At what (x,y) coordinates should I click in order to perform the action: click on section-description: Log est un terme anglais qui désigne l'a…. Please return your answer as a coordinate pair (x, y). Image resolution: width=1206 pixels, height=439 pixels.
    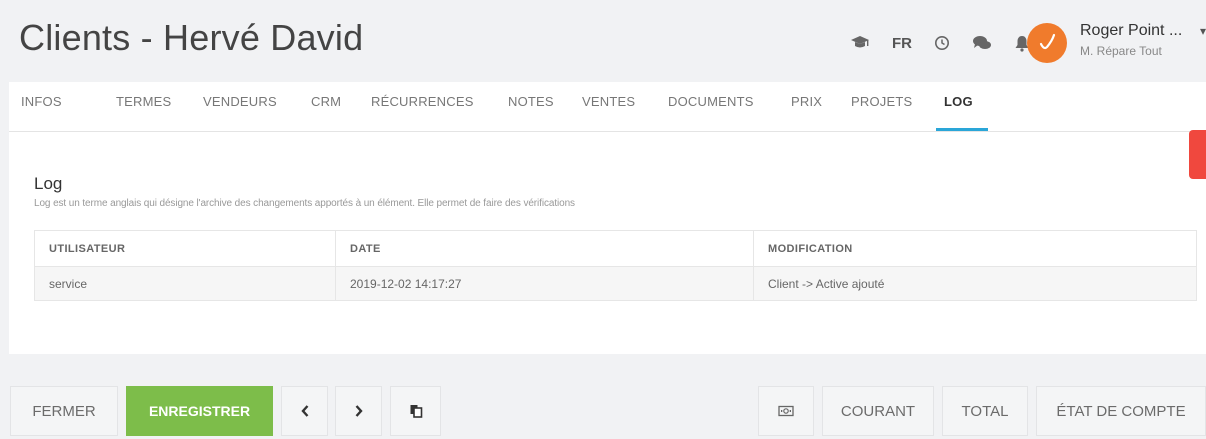
    Looking at the image, I should click on (304, 203).